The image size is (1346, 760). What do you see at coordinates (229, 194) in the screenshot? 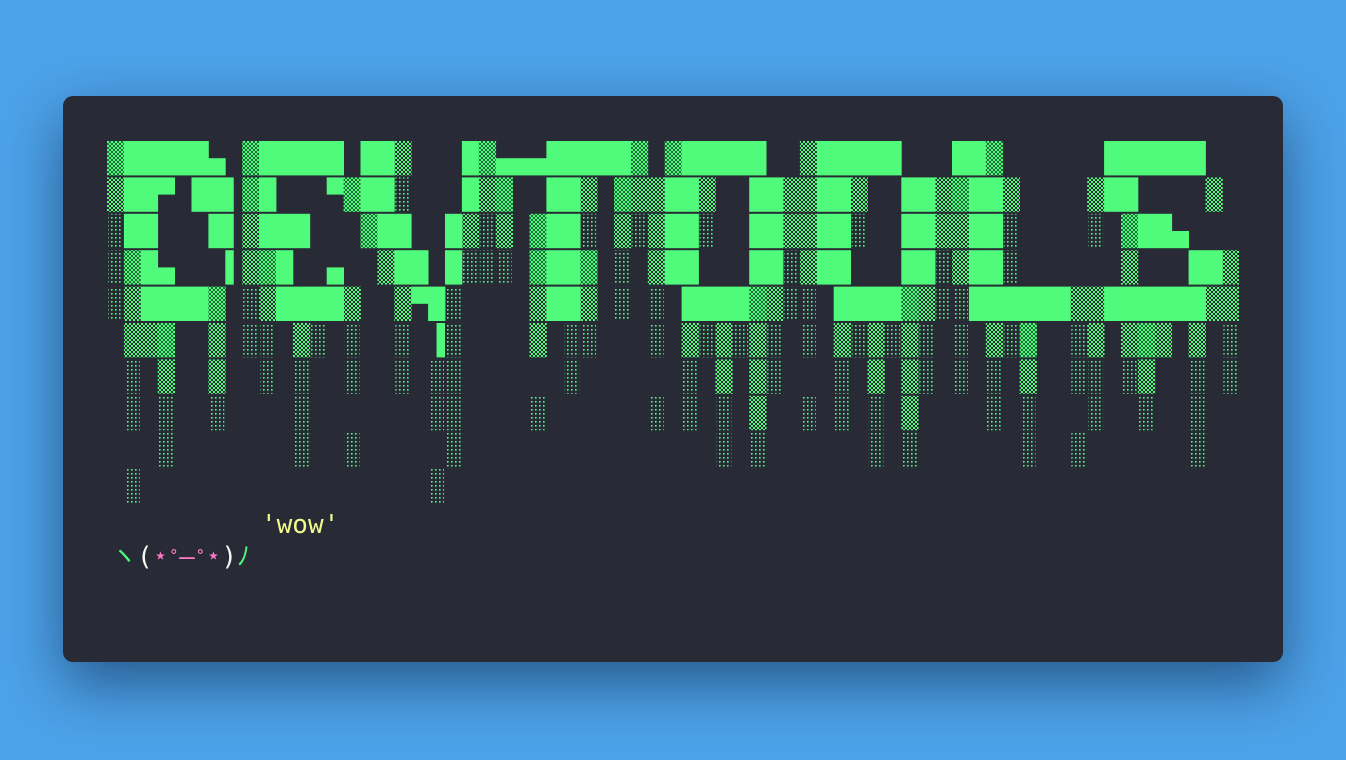
I see `banner-block-left` at bounding box center [229, 194].